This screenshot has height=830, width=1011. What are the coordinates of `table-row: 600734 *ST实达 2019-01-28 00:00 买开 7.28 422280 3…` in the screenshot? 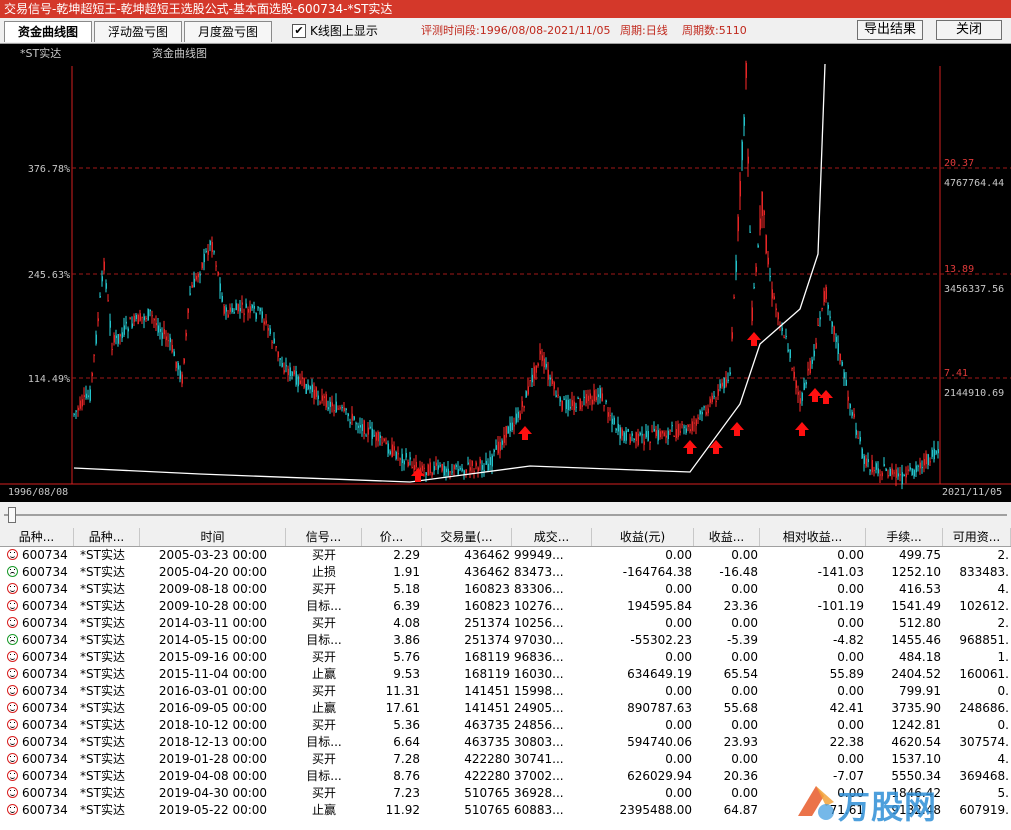 It's located at (505, 759).